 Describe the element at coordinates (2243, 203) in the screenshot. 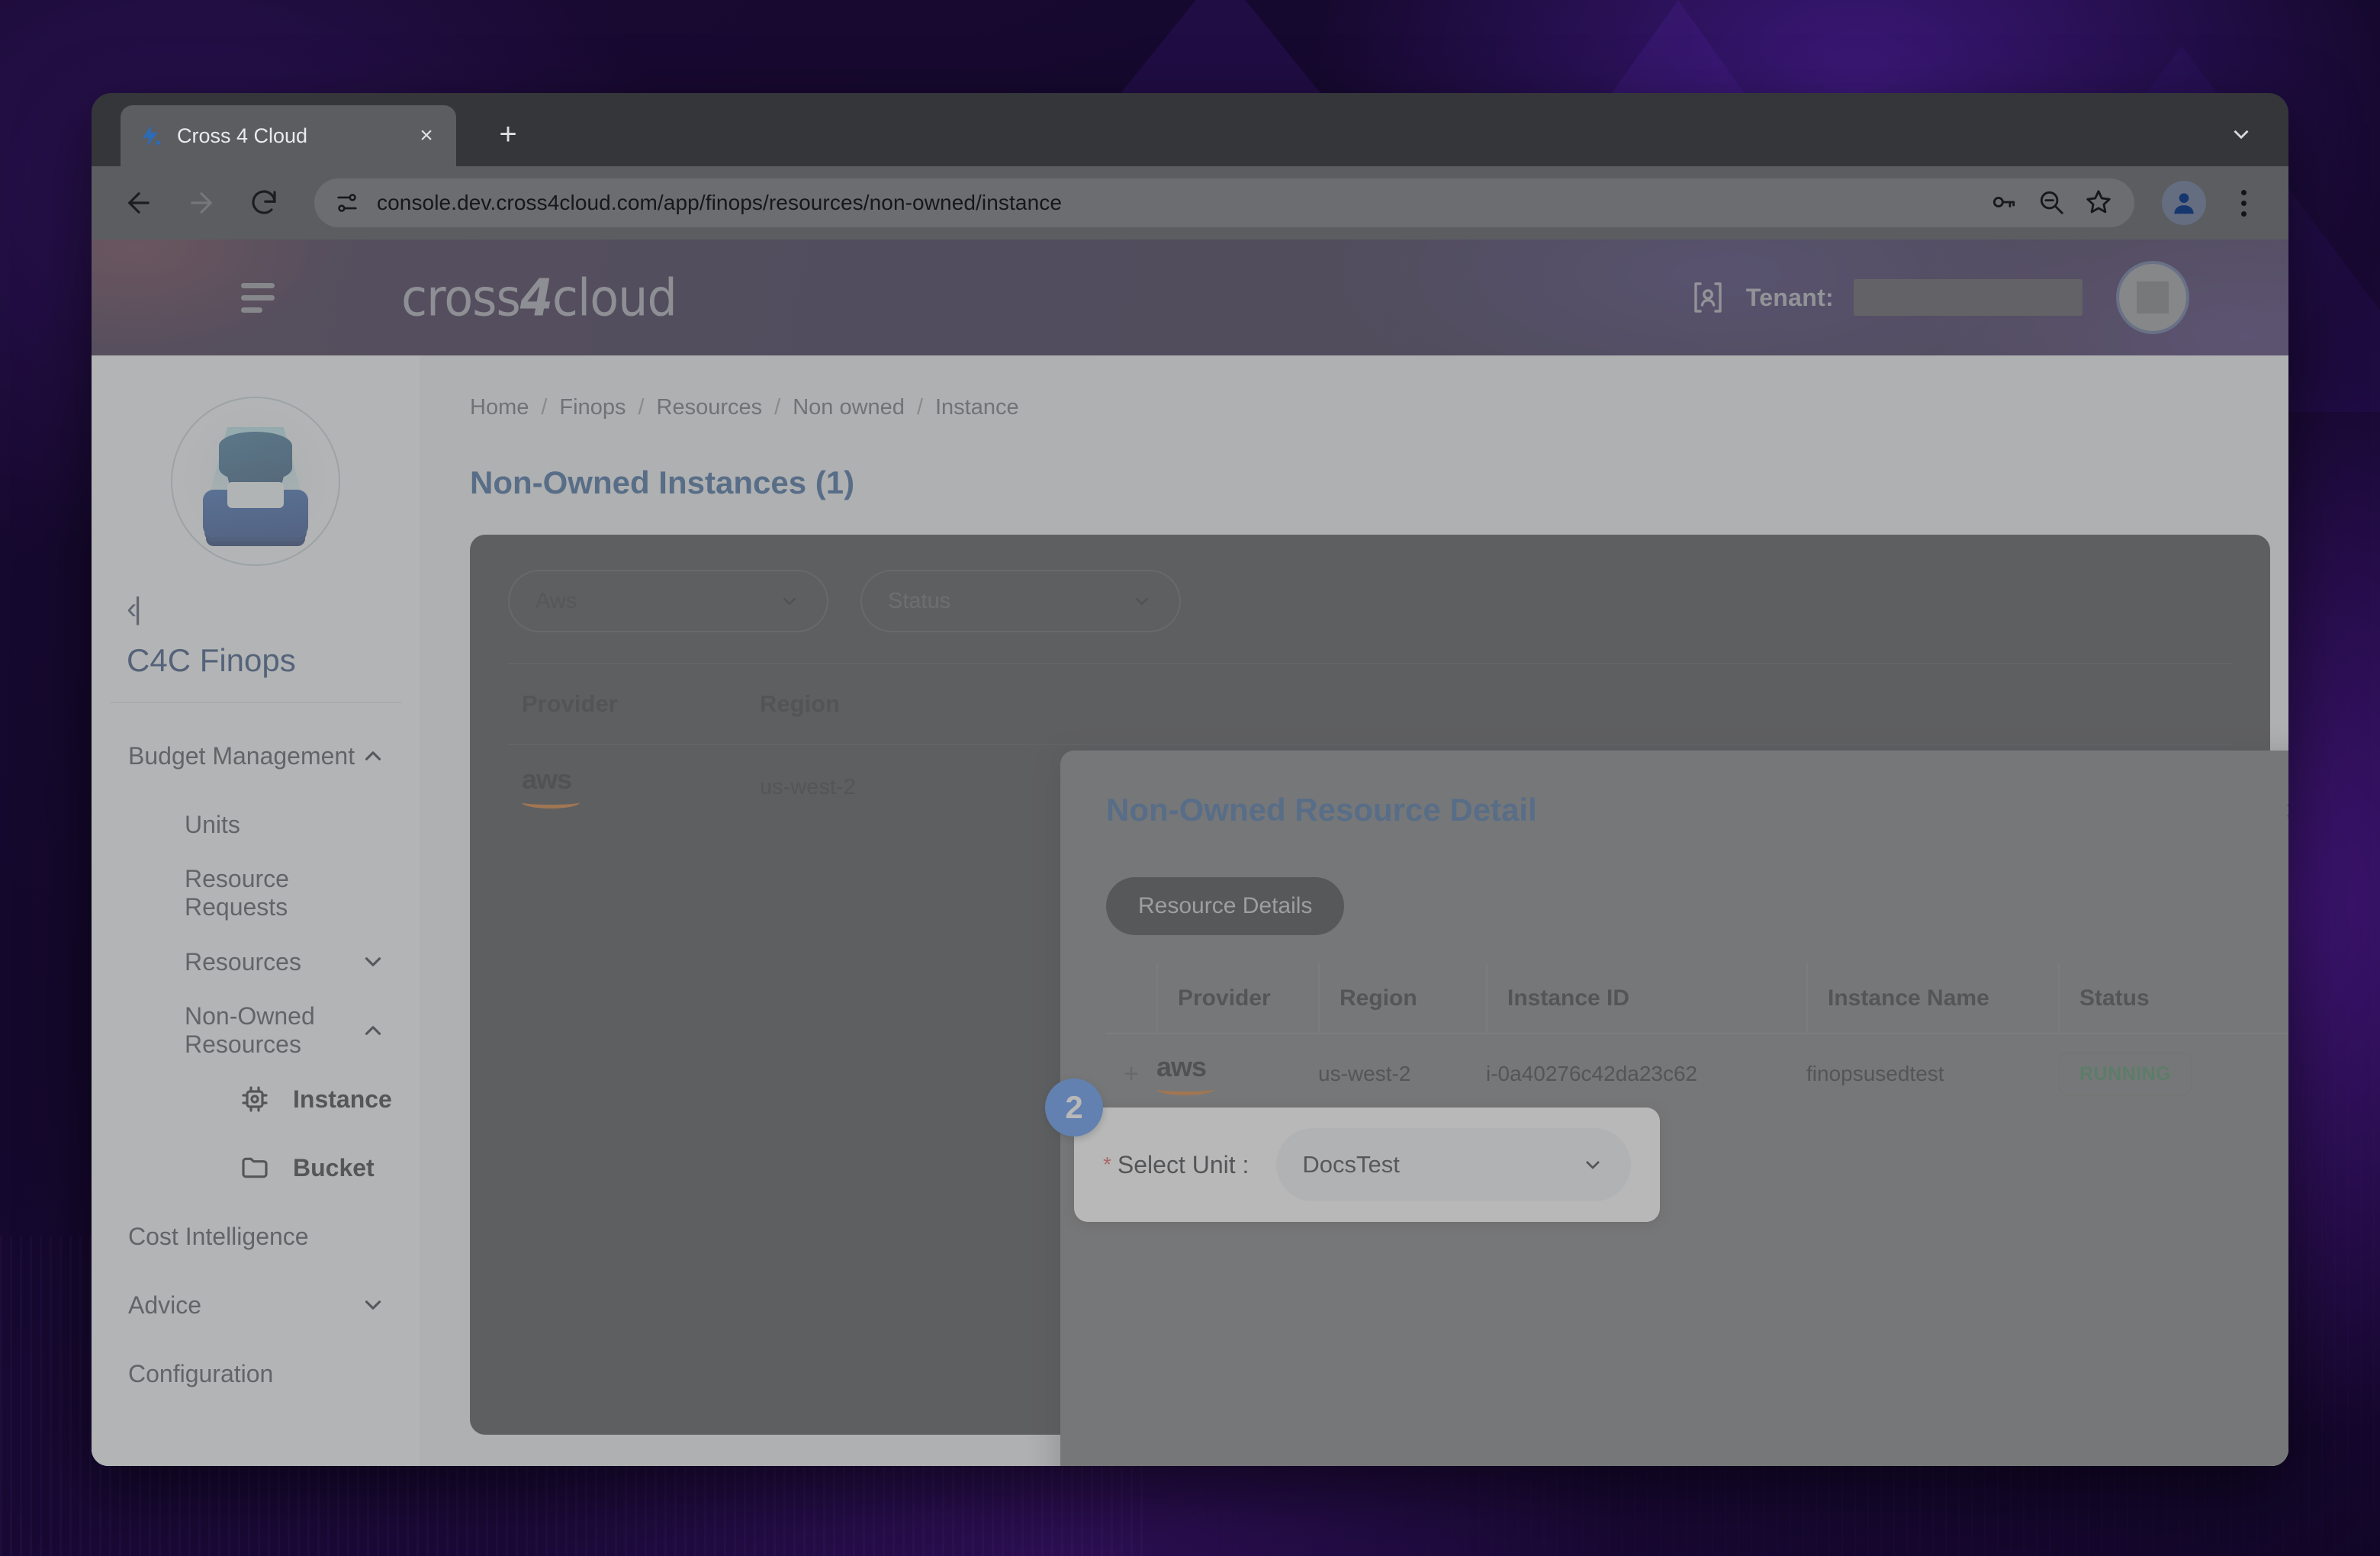

I see `more-menu-icon` at that location.